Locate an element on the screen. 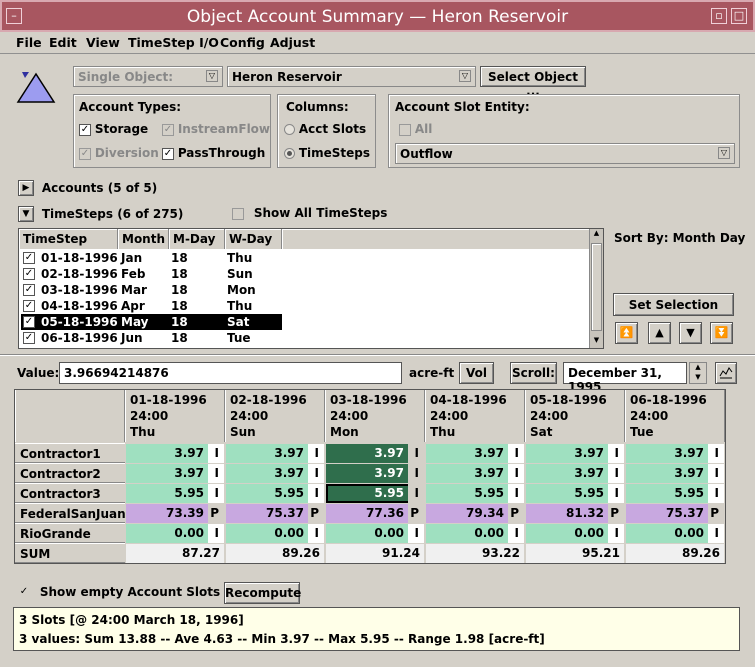 This screenshot has width=755, height=667. timesteps-toggle: ▼ TimeSteps (6 of 275) is located at coordinates (100, 214).